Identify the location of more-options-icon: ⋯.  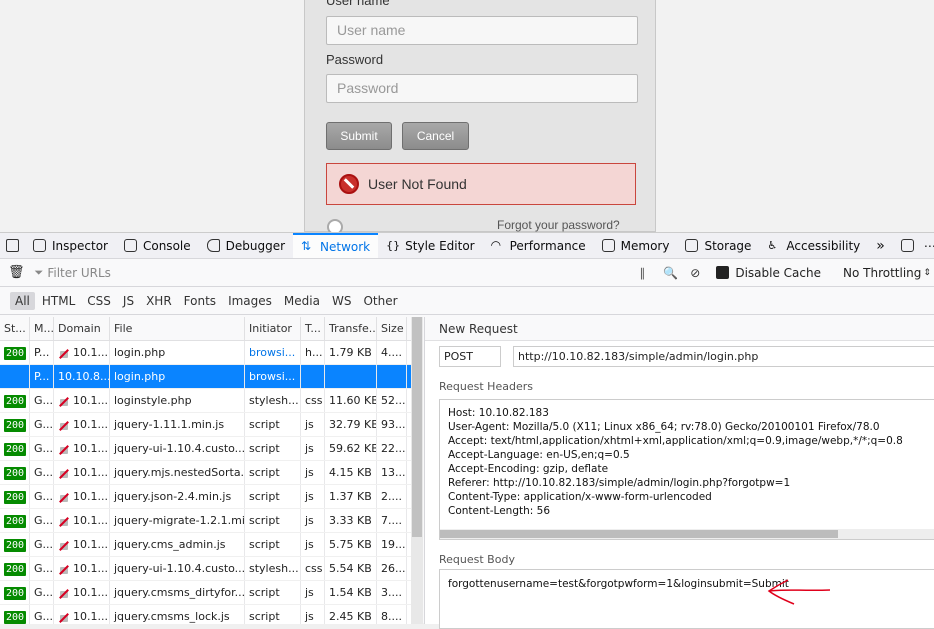
(928, 245).